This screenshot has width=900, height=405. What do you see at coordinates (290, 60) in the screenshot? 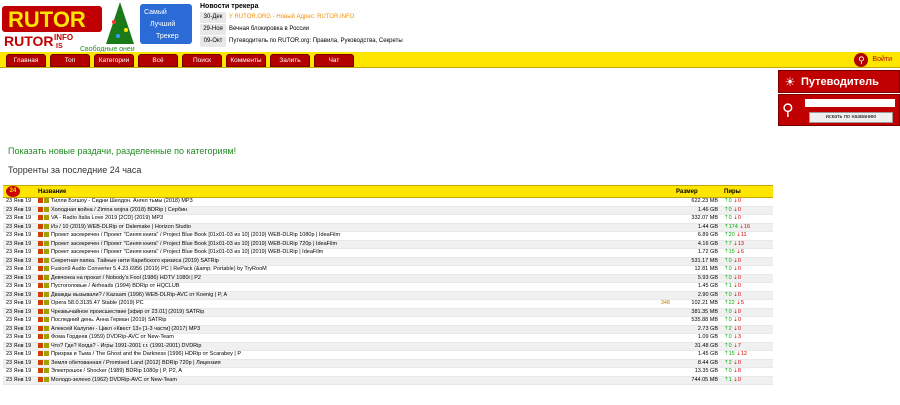
I see `menu-upload: Залить` at bounding box center [290, 60].